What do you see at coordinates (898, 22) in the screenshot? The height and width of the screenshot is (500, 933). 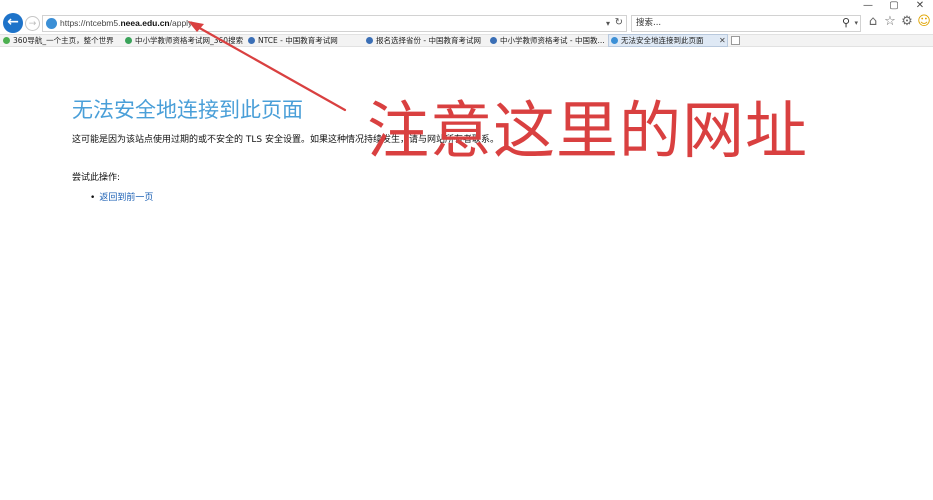 I see `toolbar-icons: ⌂ ☆ ⚙ ☺` at bounding box center [898, 22].